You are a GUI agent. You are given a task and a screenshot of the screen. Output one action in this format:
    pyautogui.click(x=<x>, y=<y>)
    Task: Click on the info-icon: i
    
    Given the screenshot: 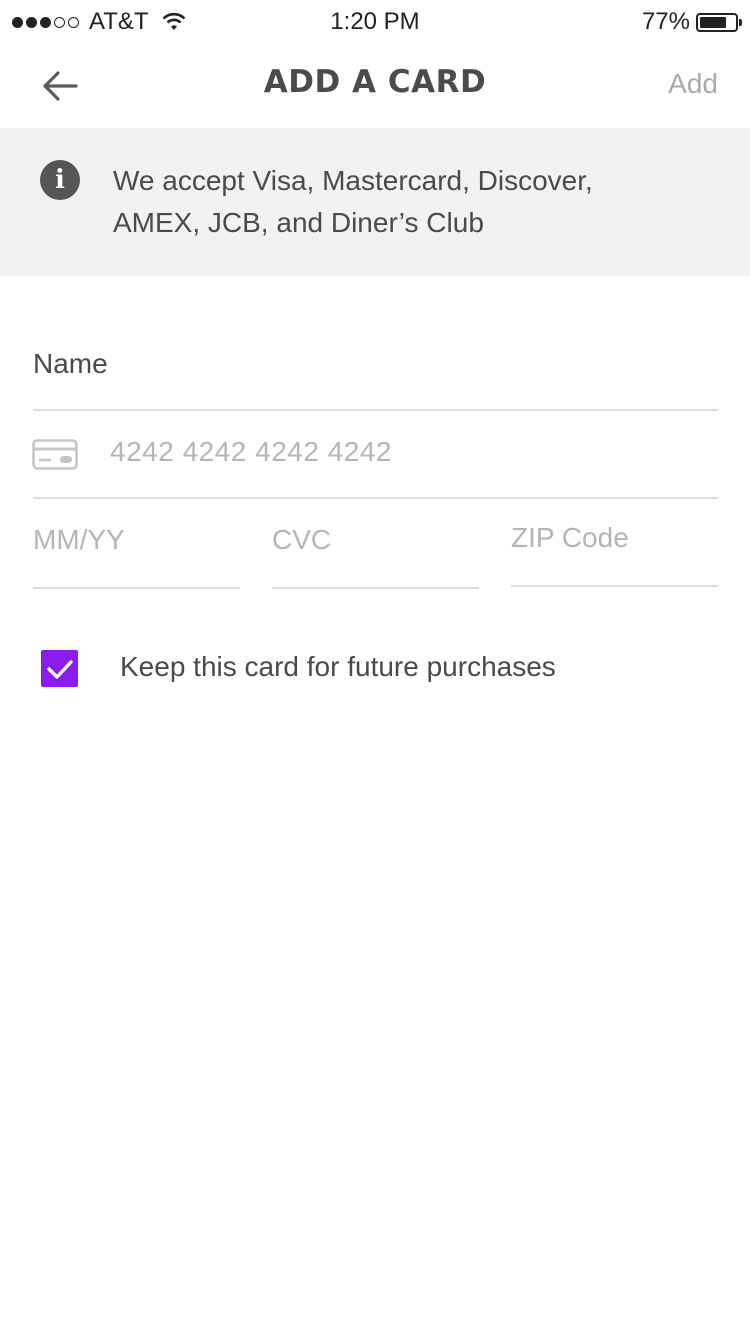 What is the action you would take?
    pyautogui.click(x=60, y=180)
    